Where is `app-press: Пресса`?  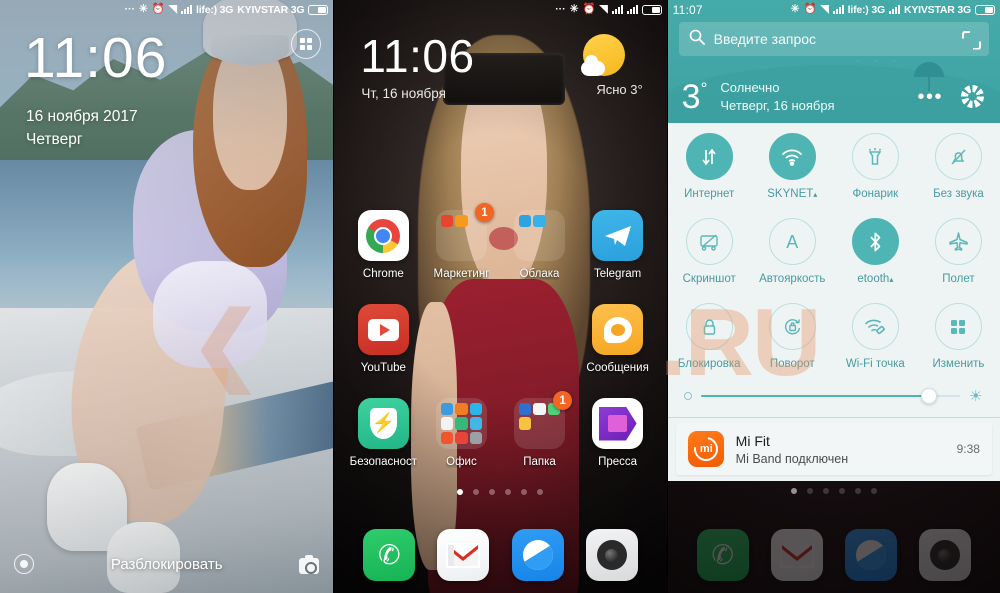
app-press: Пресса is located at coordinates (618, 433).